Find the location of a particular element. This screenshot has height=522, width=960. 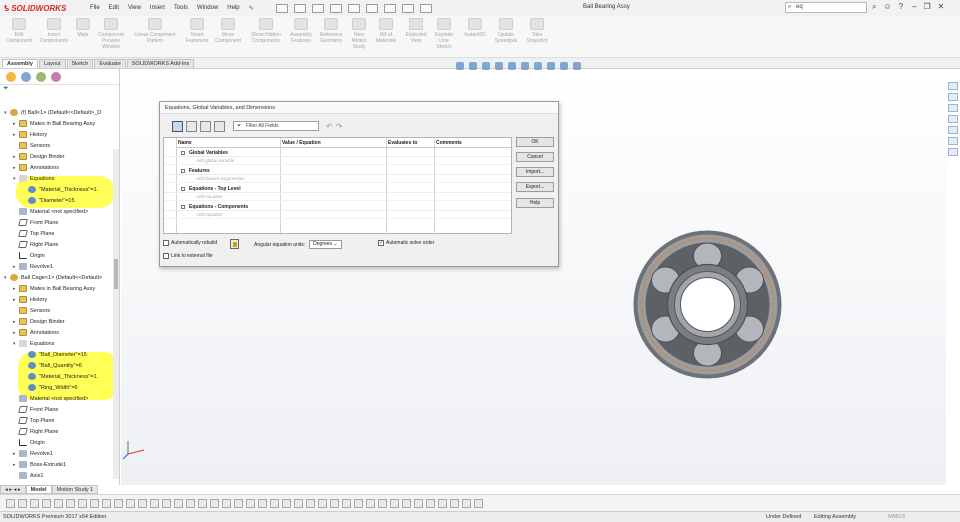

pin-icon: ✎ is located at coordinates (251, 8).